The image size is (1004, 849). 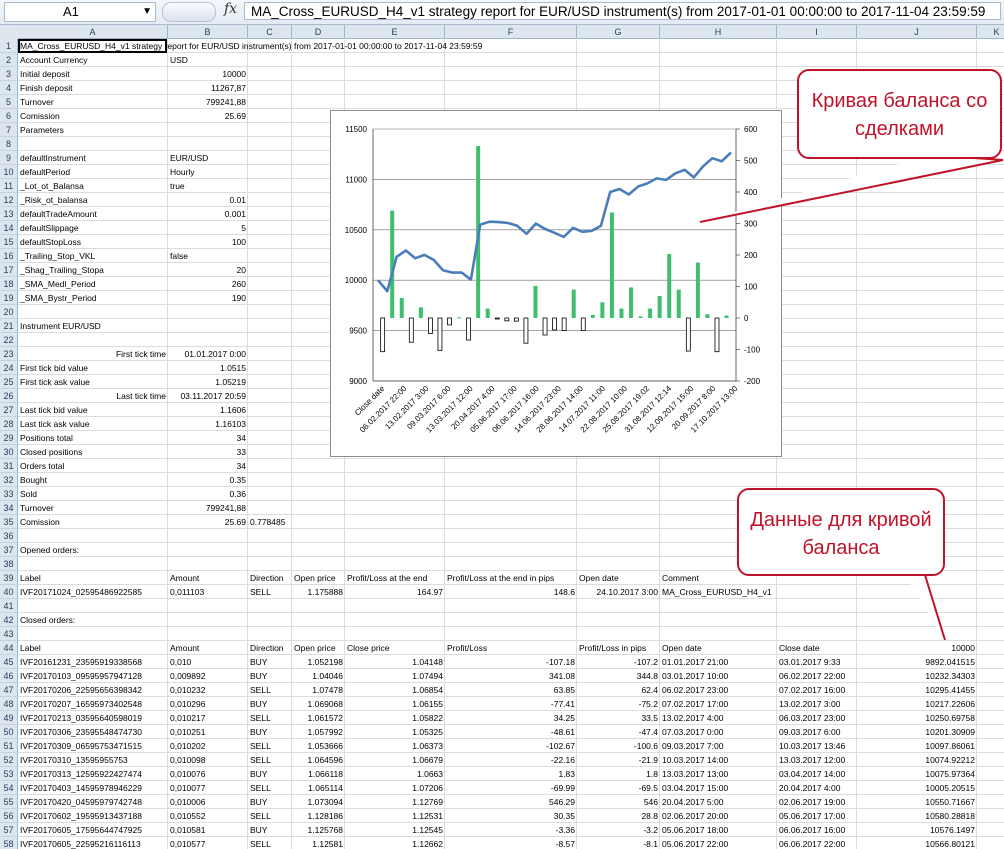 What do you see at coordinates (841, 532) in the screenshot?
I see `callout-balance-data: Данные для кривой баланса` at bounding box center [841, 532].